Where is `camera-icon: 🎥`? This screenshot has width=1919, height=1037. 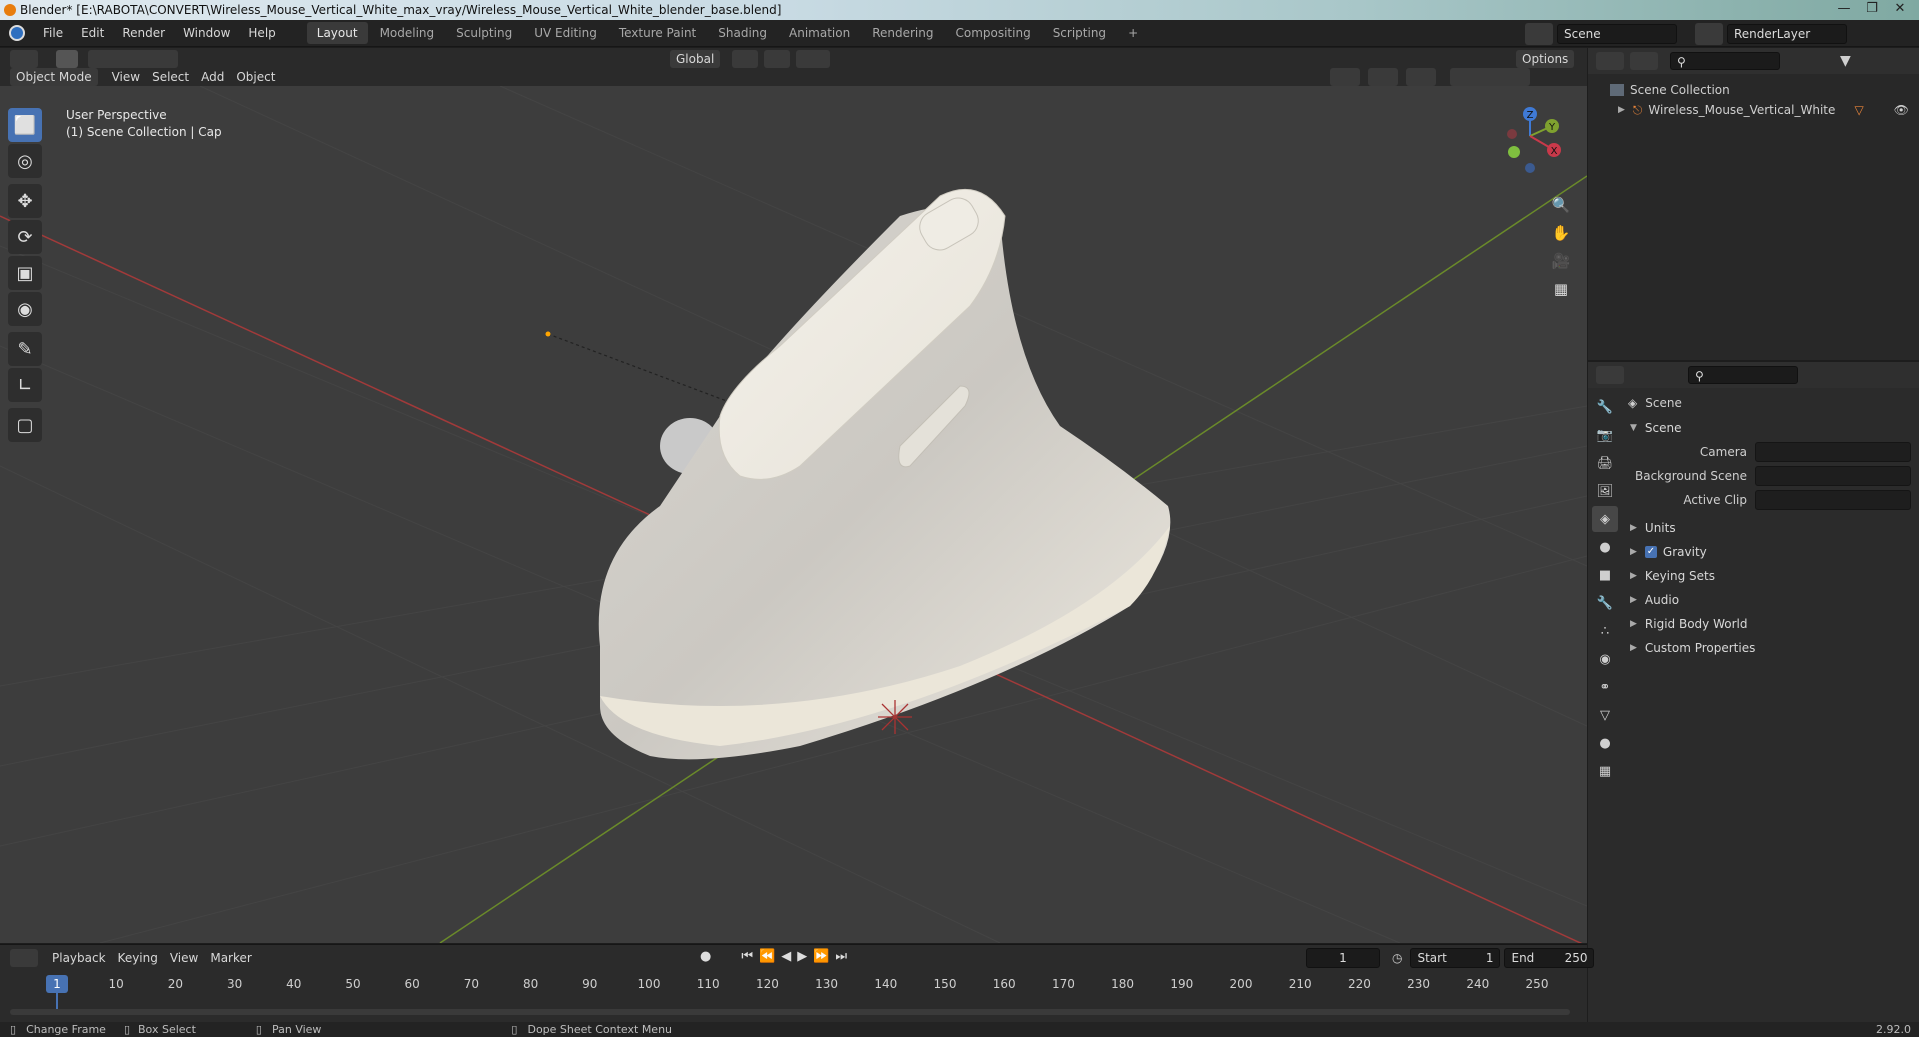 camera-icon: 🎥 is located at coordinates (1561, 261).